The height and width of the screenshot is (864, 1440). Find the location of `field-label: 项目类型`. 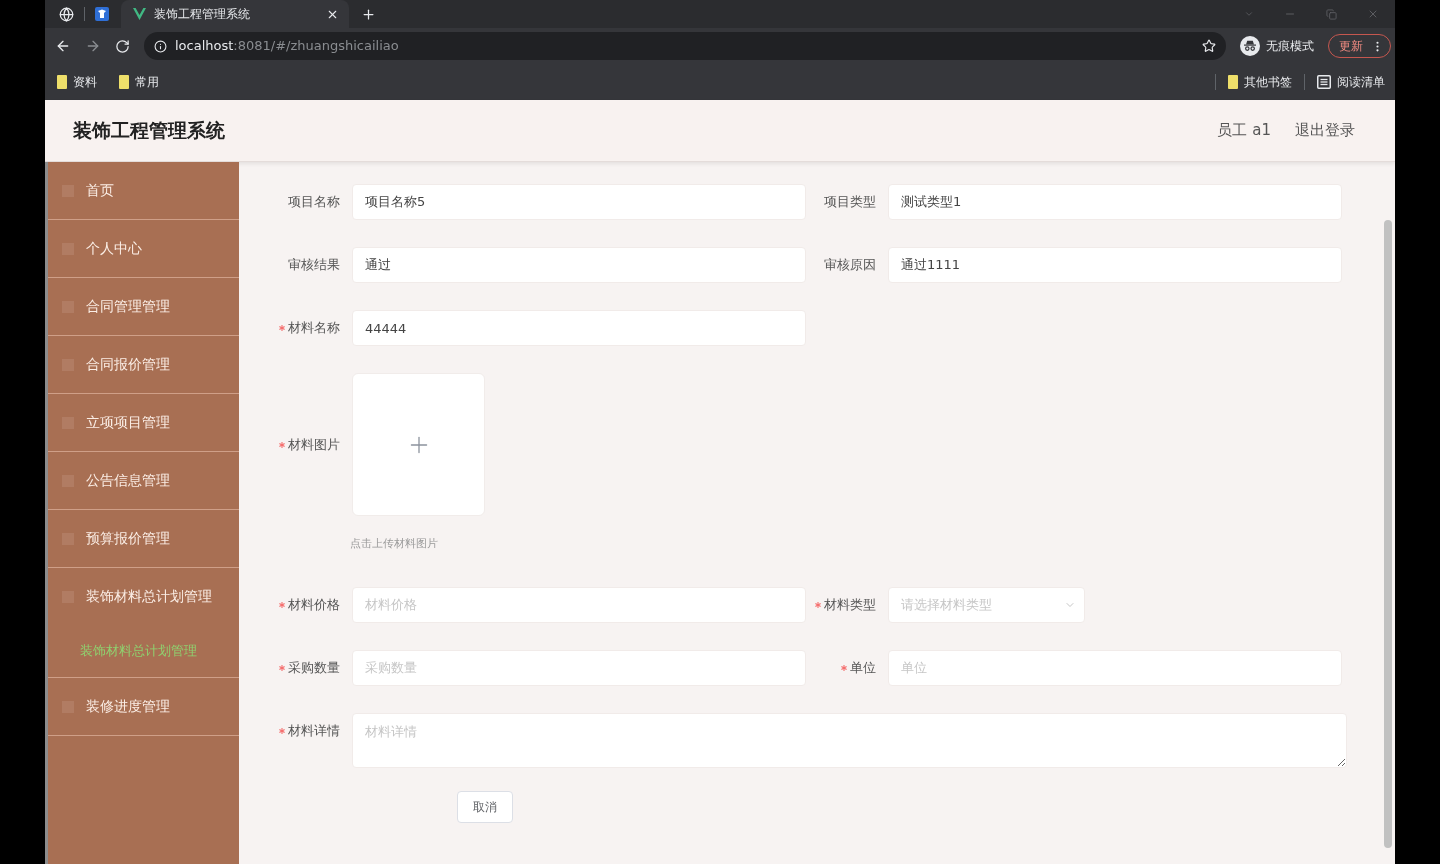

field-label: 项目类型 is located at coordinates (850, 202).